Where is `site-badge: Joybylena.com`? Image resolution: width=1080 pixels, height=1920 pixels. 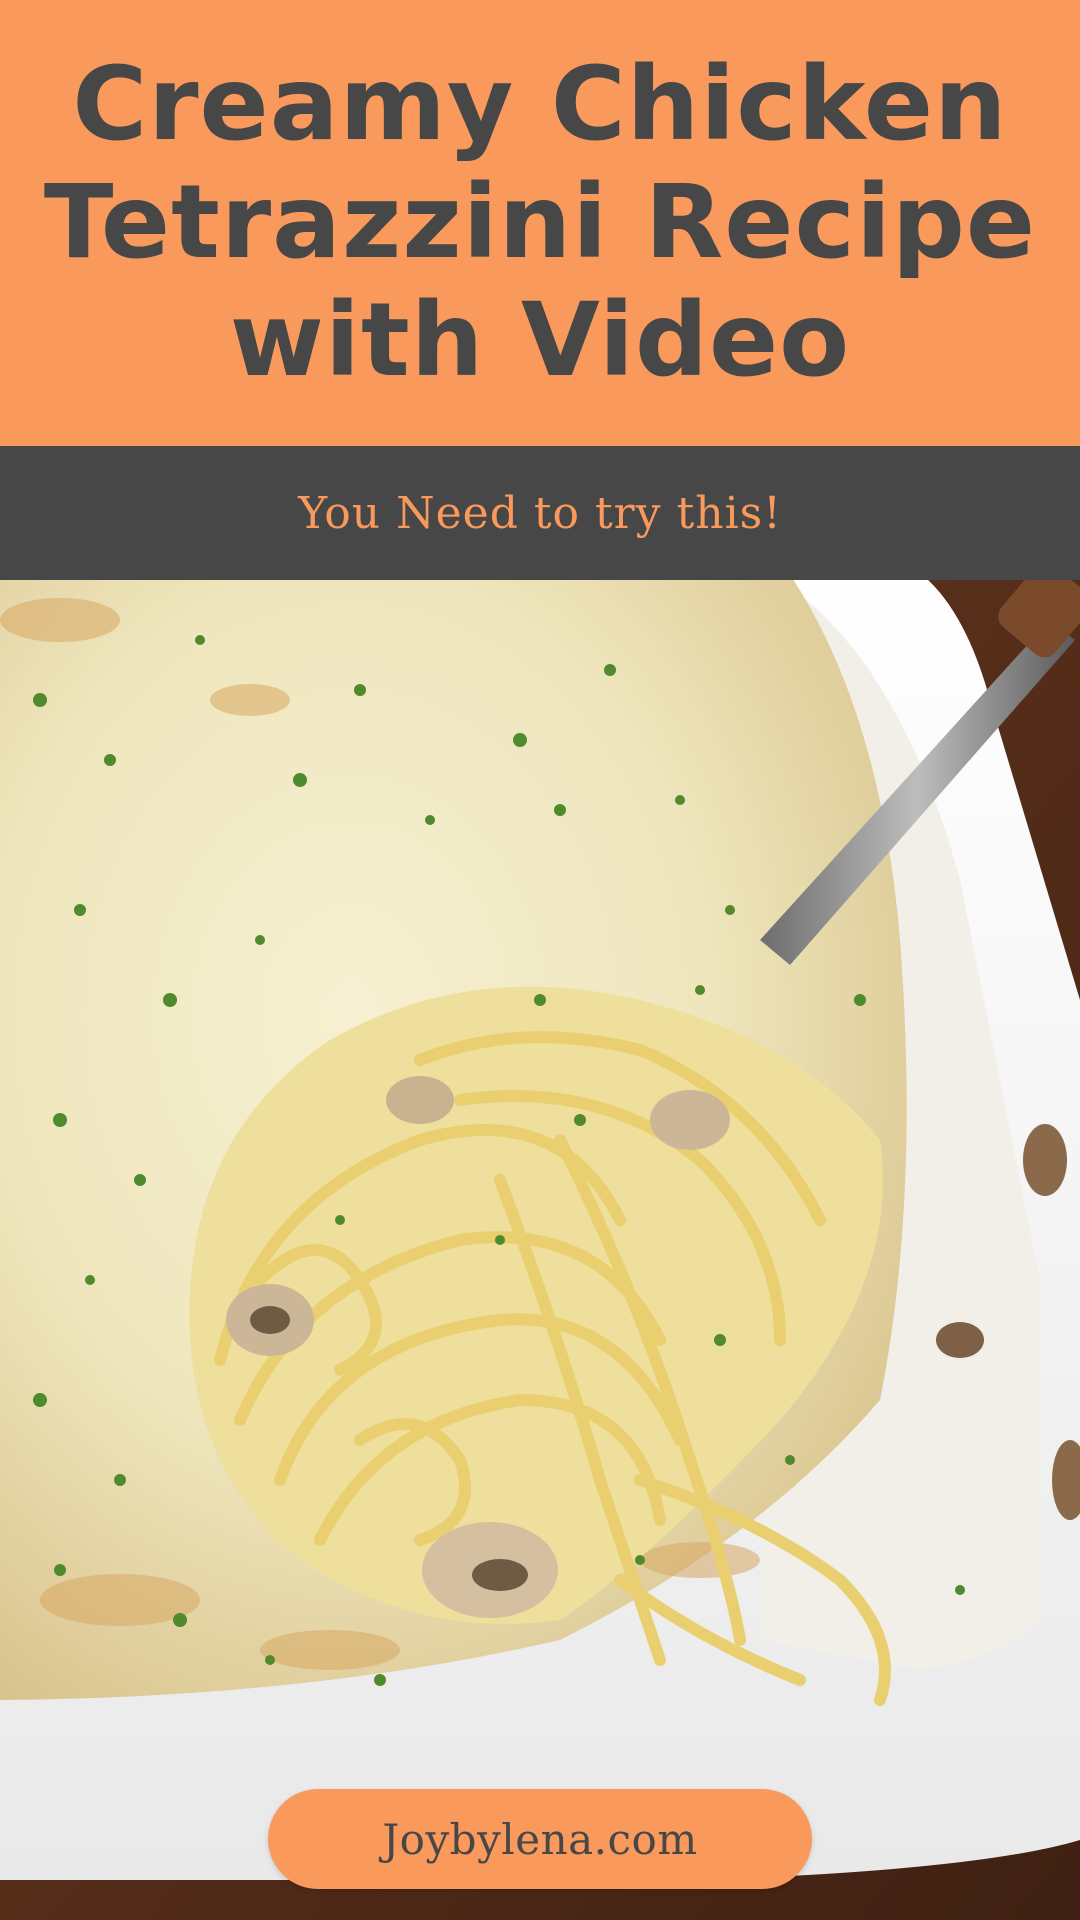
site-badge: Joybylena.com is located at coordinates (540, 1839).